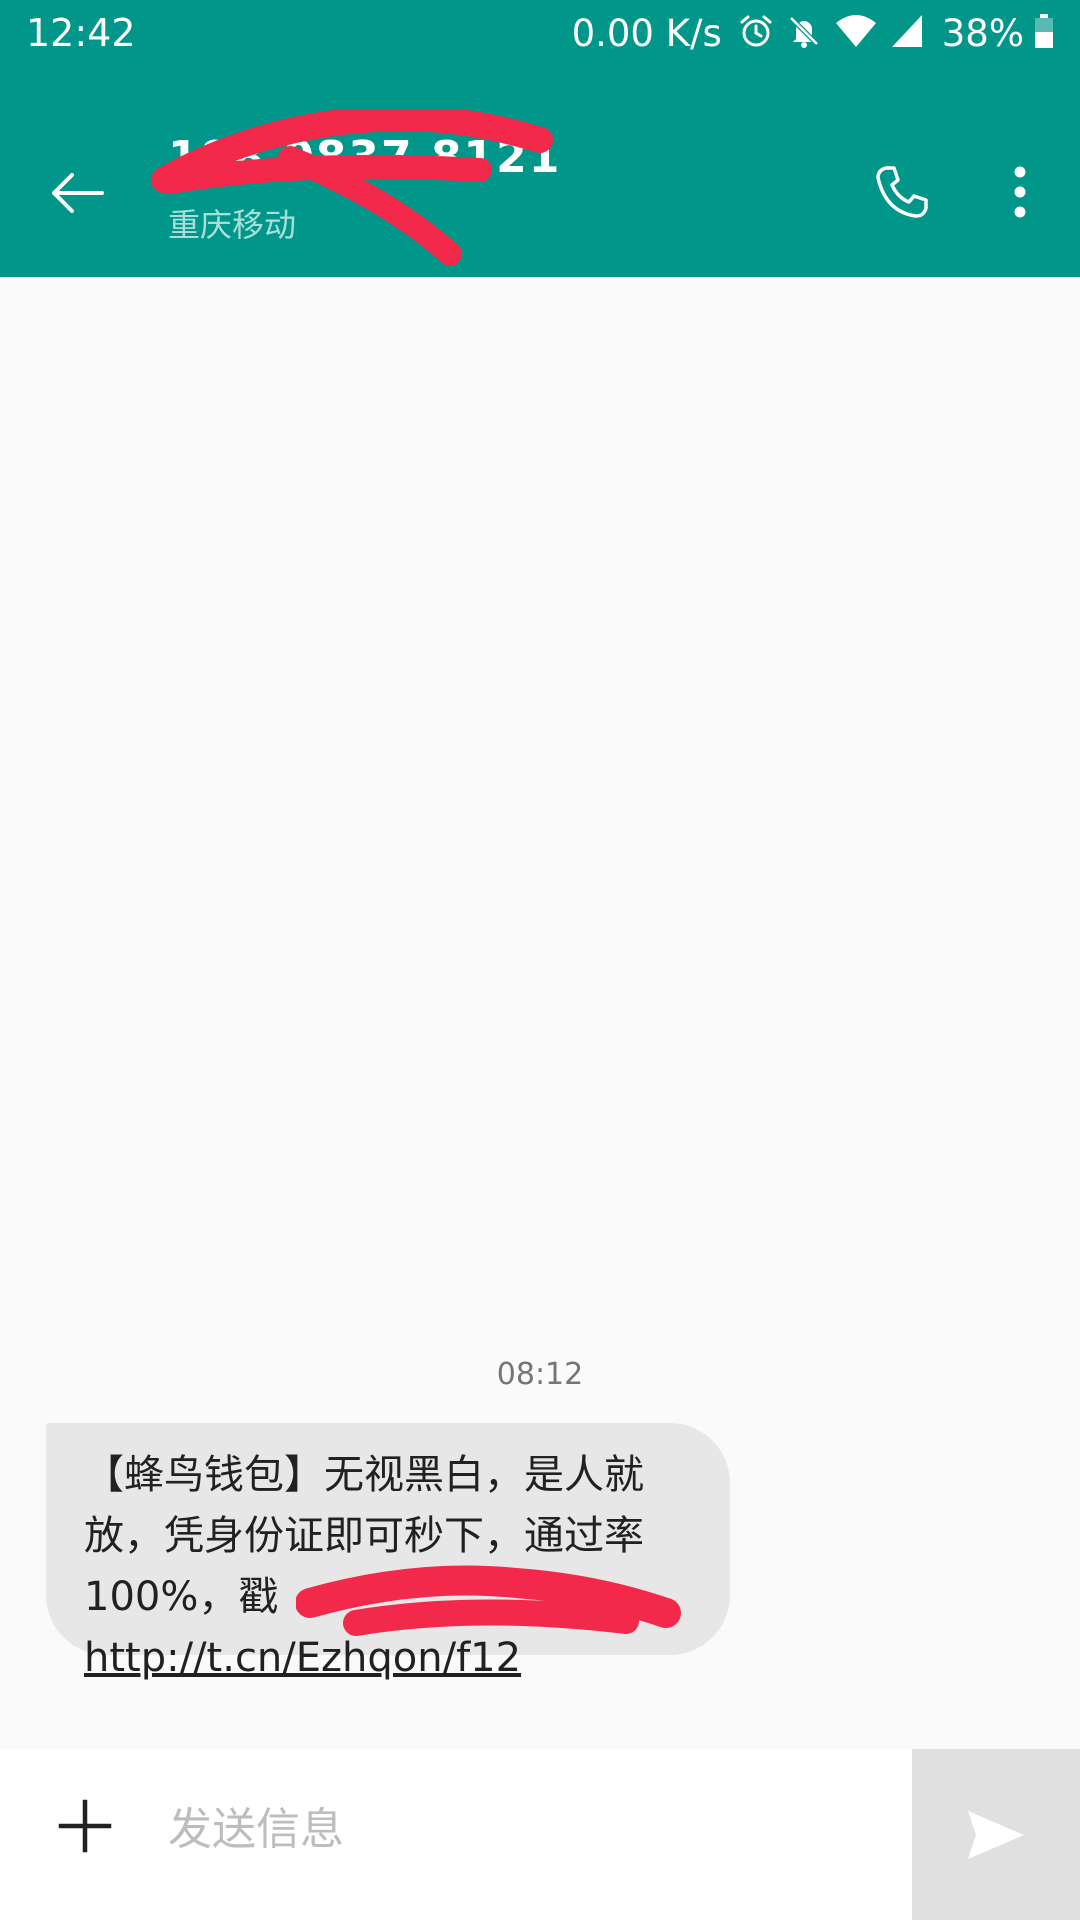  I want to click on link-redaction-mark, so click(488, 1600).